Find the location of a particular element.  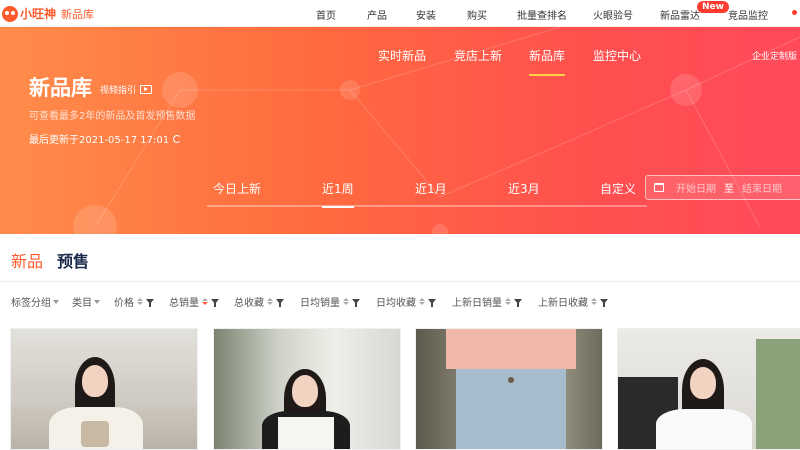

filter-launch-day-sales: 上新日销量 is located at coordinates (487, 301).